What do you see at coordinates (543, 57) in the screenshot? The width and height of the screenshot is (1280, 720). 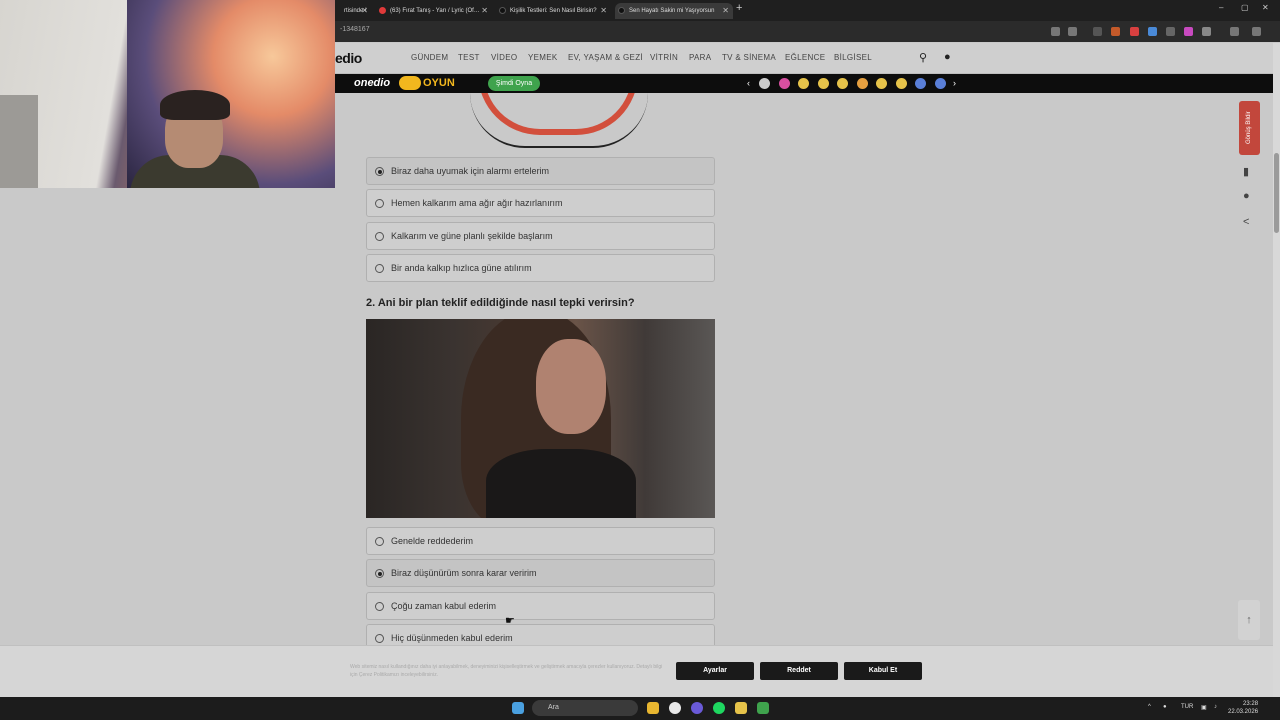 I see `nav-item-yemek: YEMEK` at bounding box center [543, 57].